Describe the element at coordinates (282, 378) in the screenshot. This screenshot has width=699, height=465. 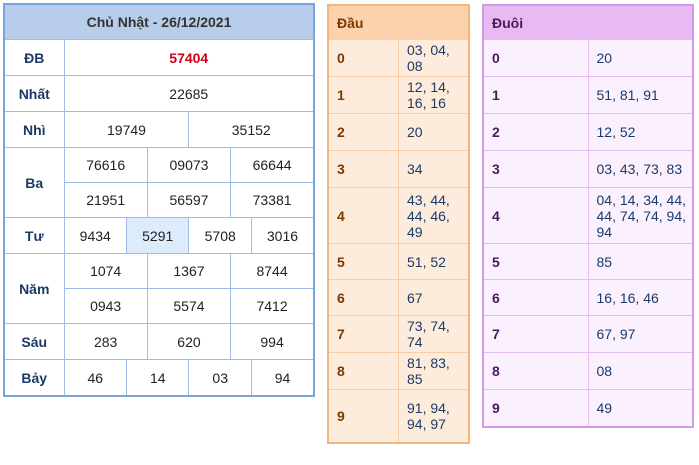
I see `prize-value: 94` at that location.